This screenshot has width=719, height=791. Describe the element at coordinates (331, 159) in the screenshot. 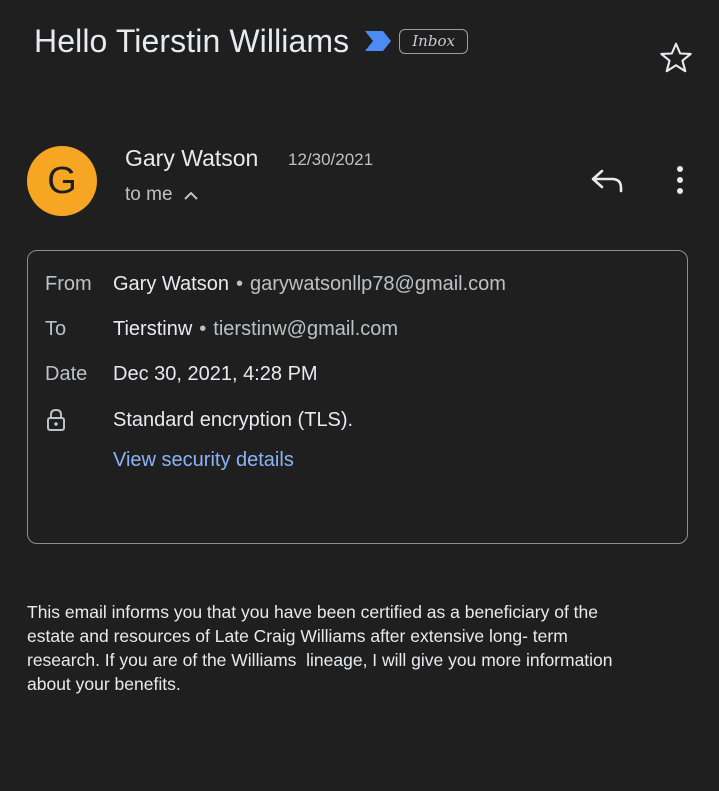

I see `sent-date: 12/30/2021` at that location.